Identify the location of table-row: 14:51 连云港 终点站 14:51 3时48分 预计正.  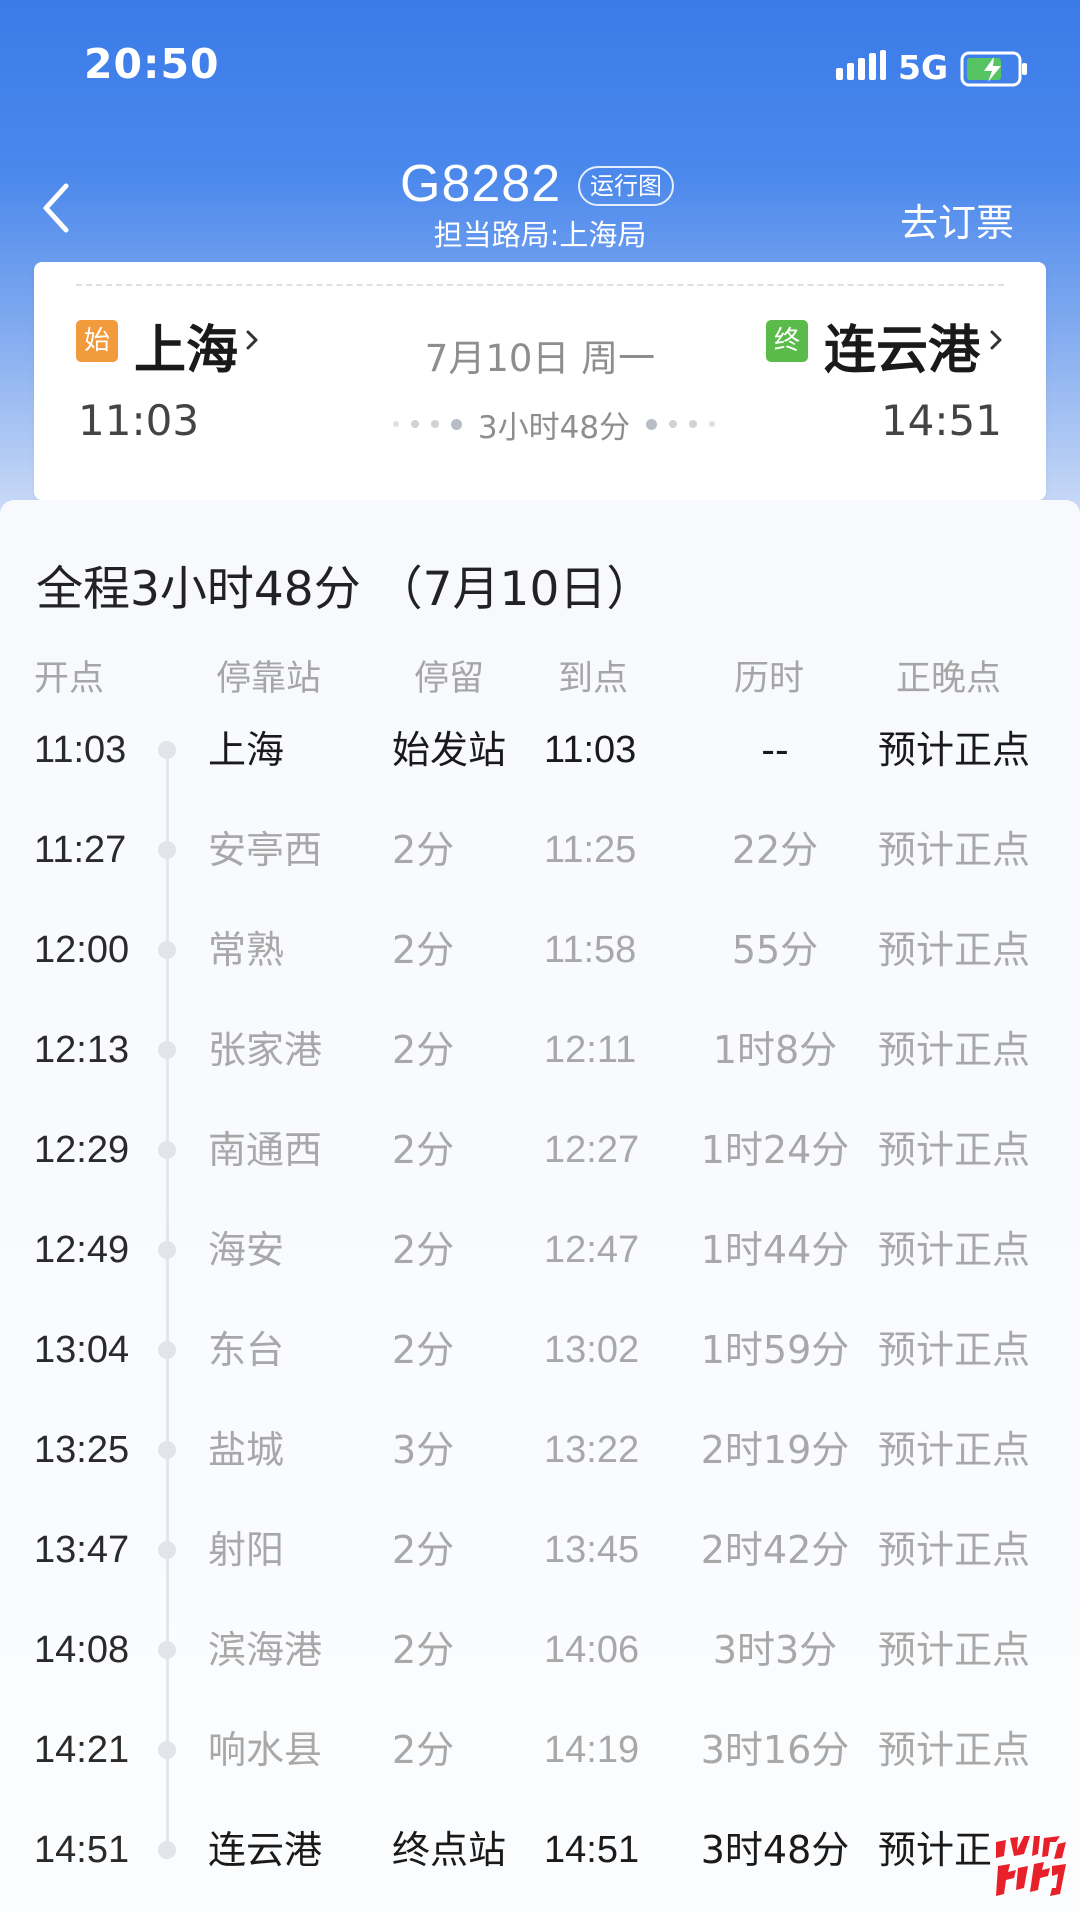
(540, 1850).